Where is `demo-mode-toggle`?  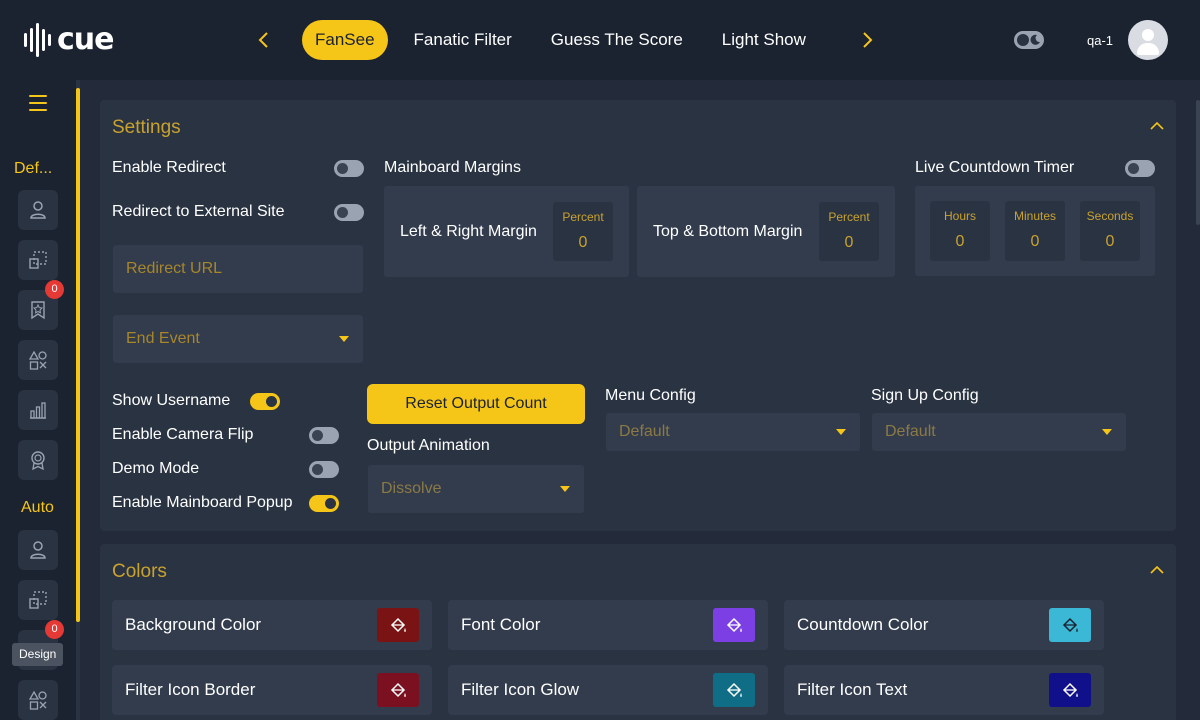 demo-mode-toggle is located at coordinates (324, 469).